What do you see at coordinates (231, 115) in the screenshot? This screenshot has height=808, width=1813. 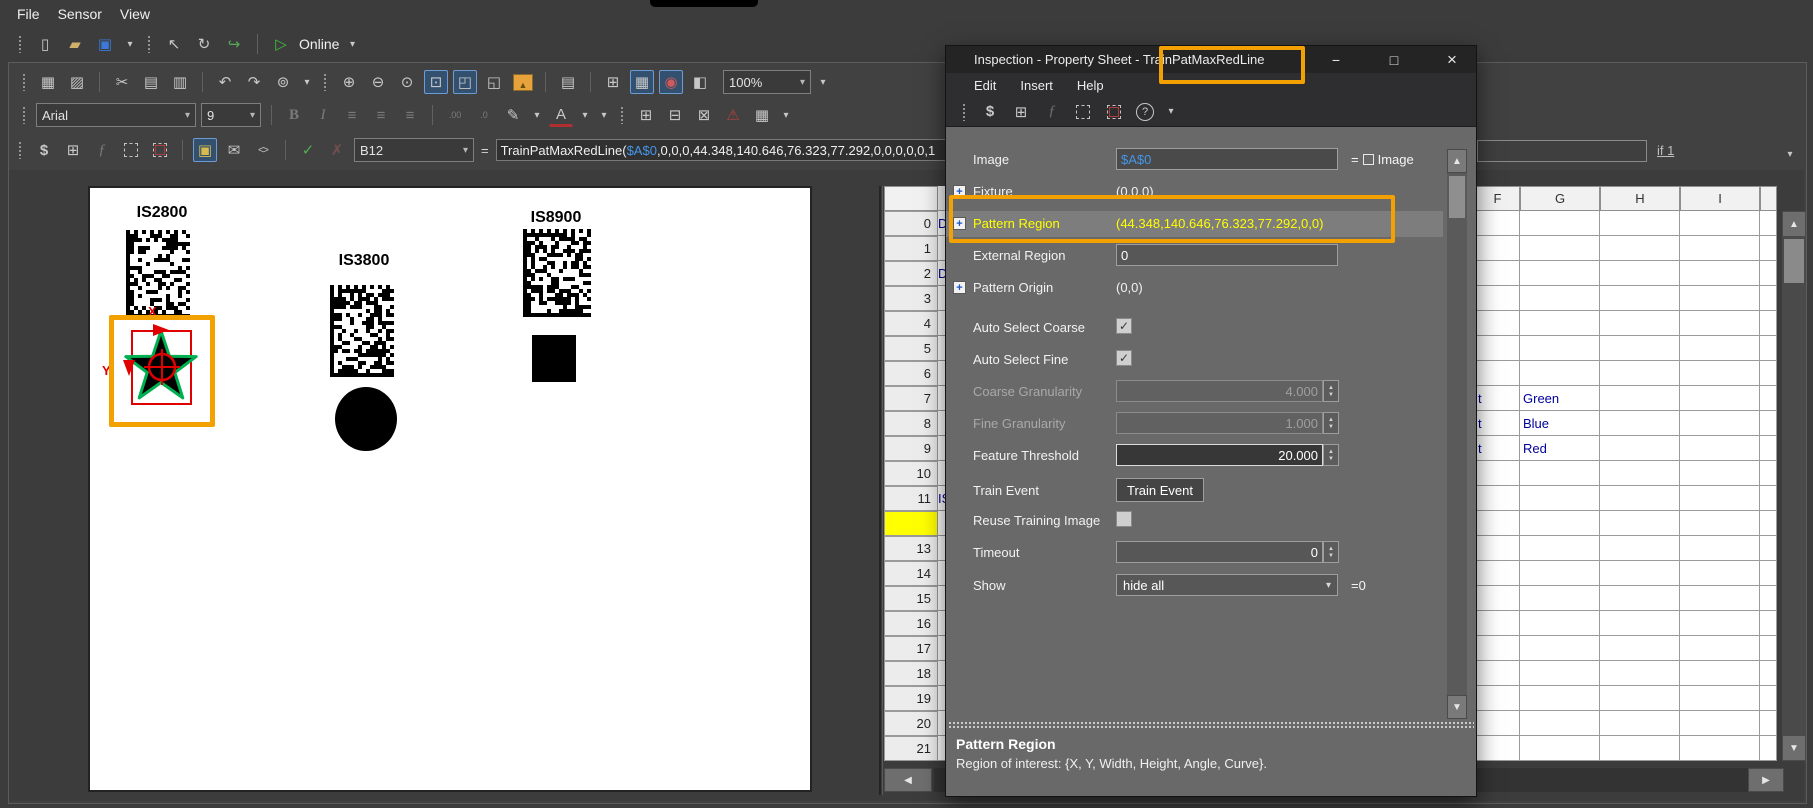 I see `font-size-select: 9 ▾` at bounding box center [231, 115].